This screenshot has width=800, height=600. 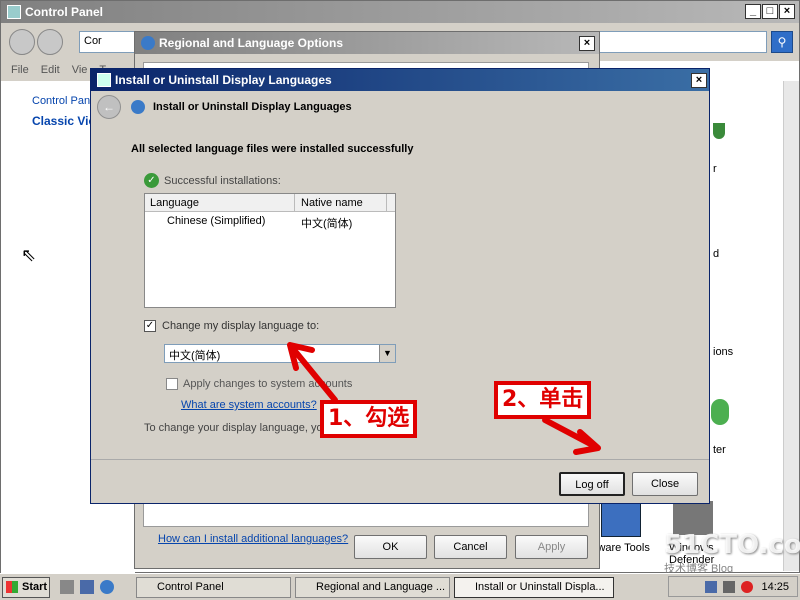 I want to click on regional-close-button: ×, so click(x=587, y=43).